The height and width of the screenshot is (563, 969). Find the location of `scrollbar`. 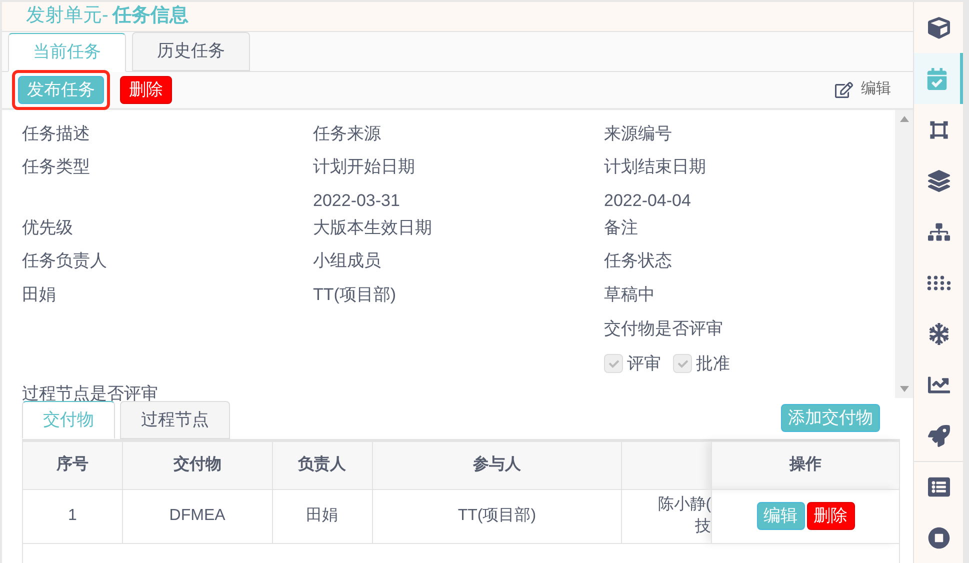

scrollbar is located at coordinates (904, 254).